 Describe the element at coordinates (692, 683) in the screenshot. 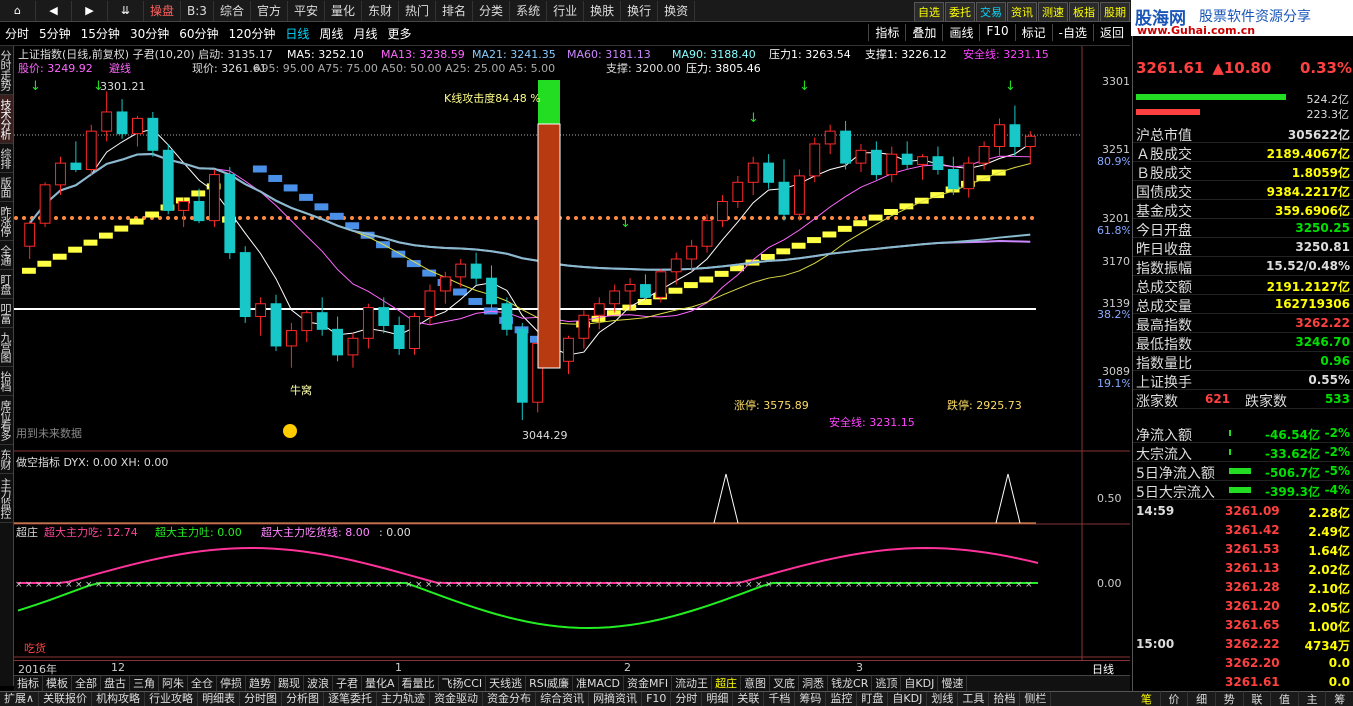

I see `indicator-tab: 流动王` at that location.